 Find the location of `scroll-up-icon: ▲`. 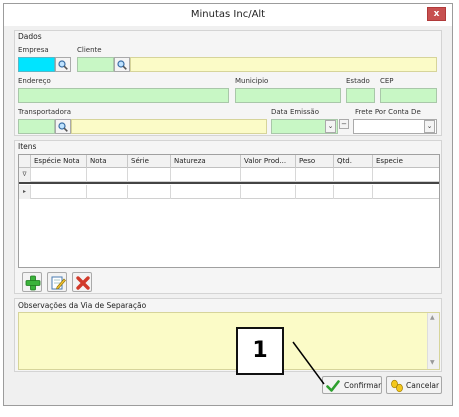

scroll-up-icon: ▲ is located at coordinates (432, 317).